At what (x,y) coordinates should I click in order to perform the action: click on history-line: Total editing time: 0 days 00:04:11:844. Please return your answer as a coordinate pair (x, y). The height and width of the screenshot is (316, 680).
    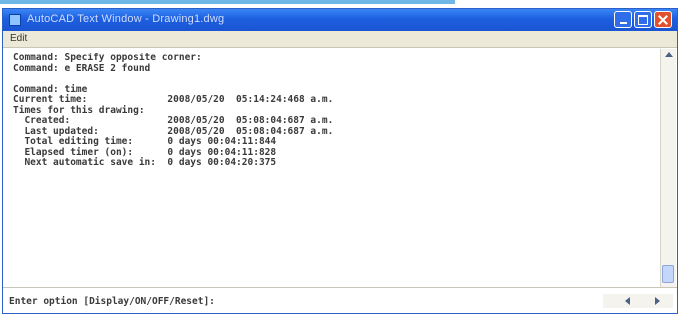
    Looking at the image, I should click on (145, 141).